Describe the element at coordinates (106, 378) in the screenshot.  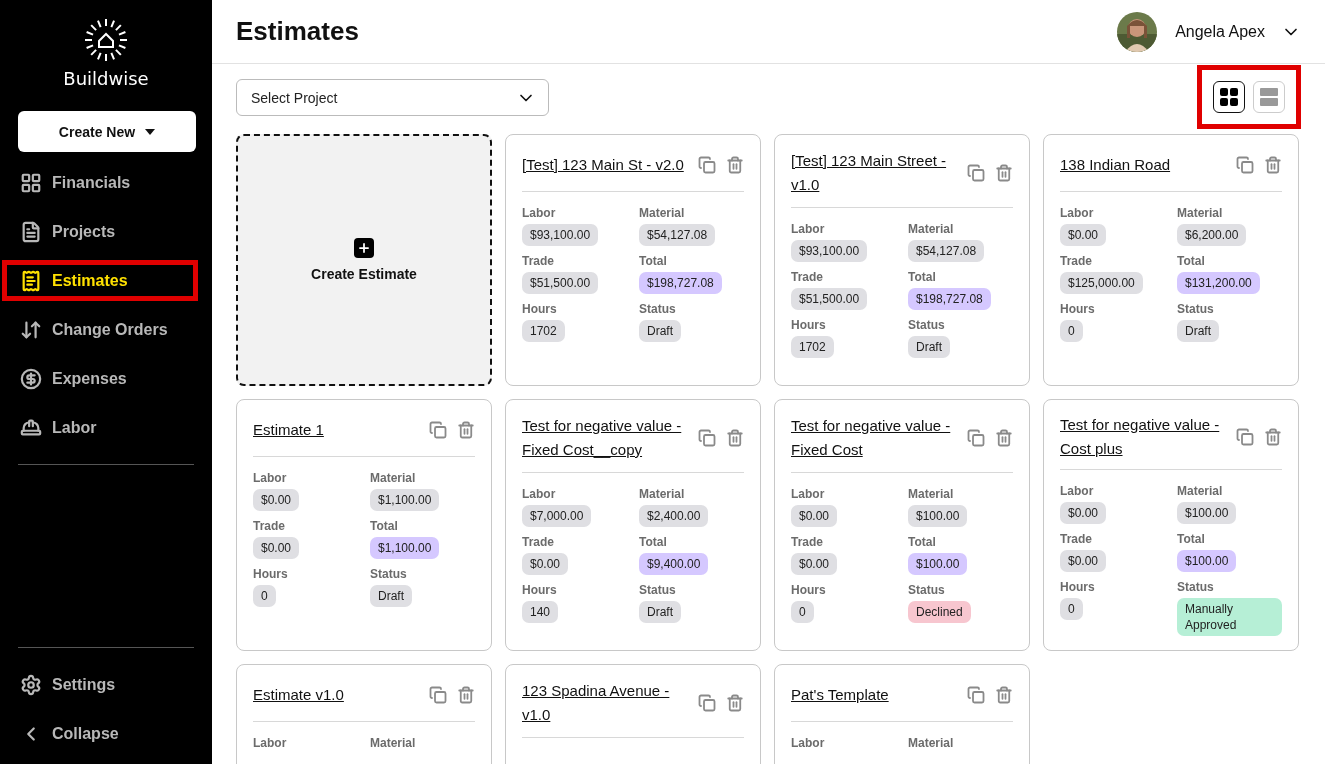
I see `nav-item: Expenses` at that location.